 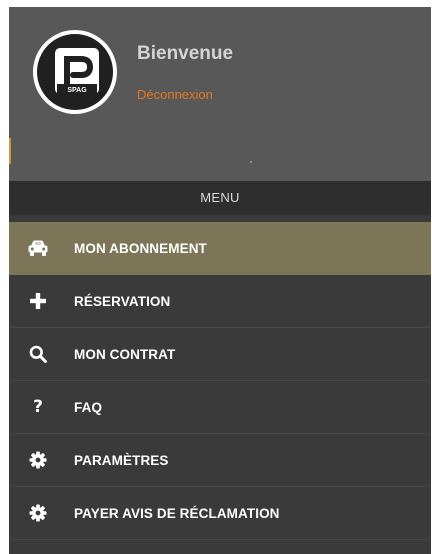 I want to click on spag-logo: SPAG, so click(x=75, y=72).